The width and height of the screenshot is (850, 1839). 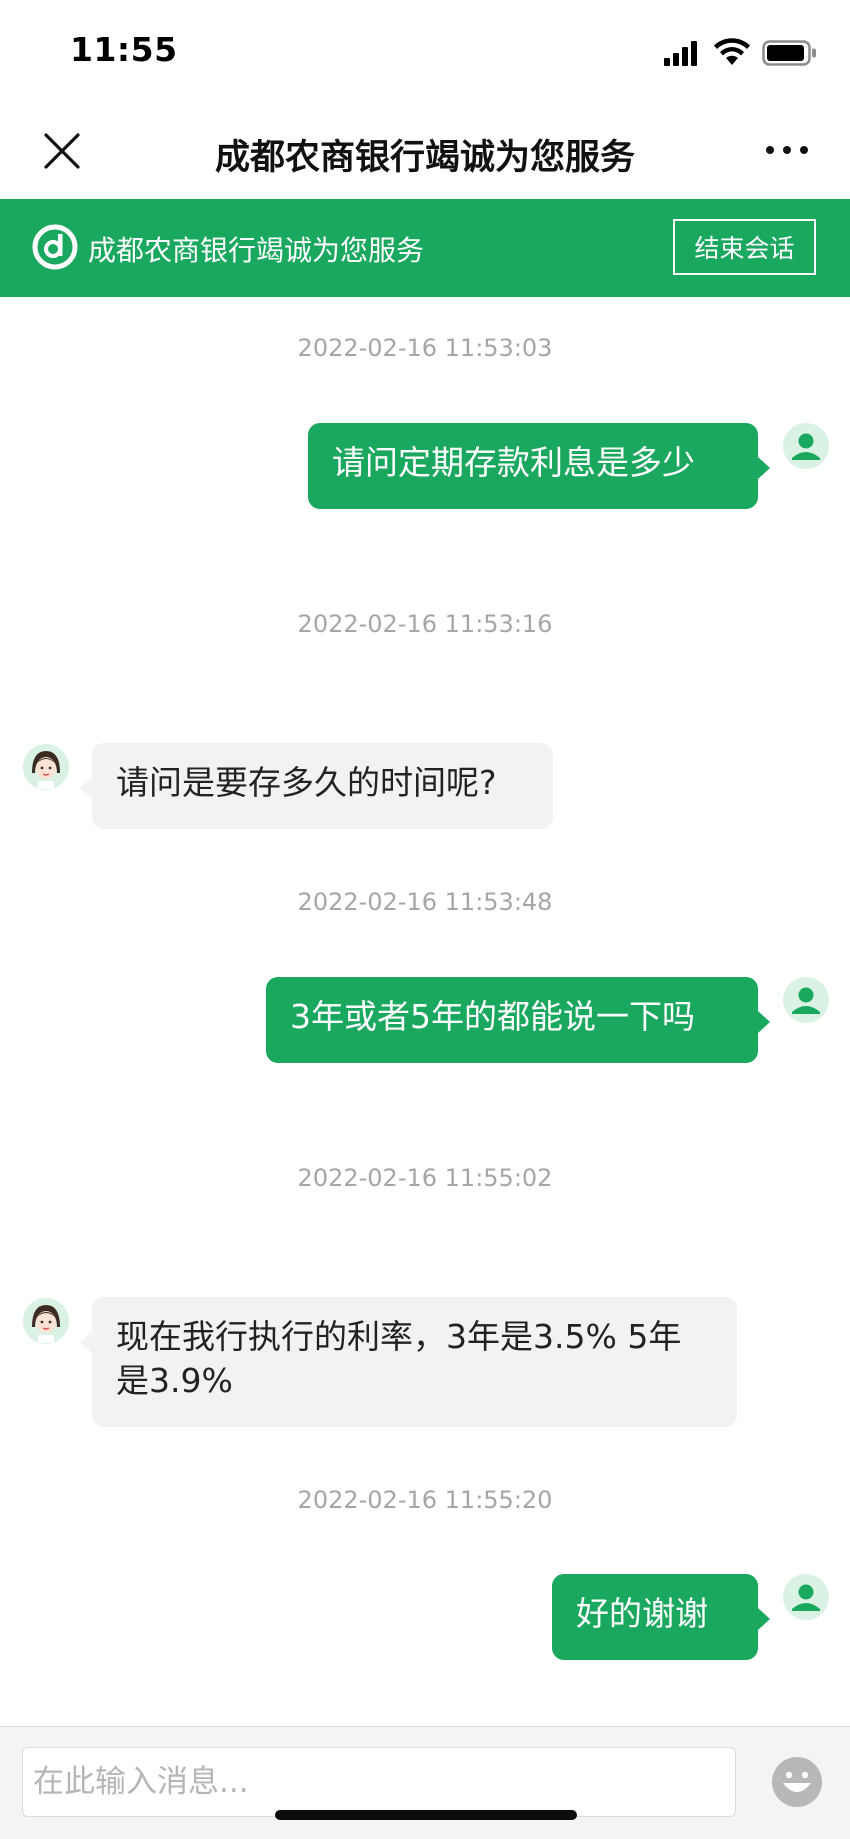 I want to click on message-timestamp: 2022-02-16 11:53:48, so click(x=425, y=902).